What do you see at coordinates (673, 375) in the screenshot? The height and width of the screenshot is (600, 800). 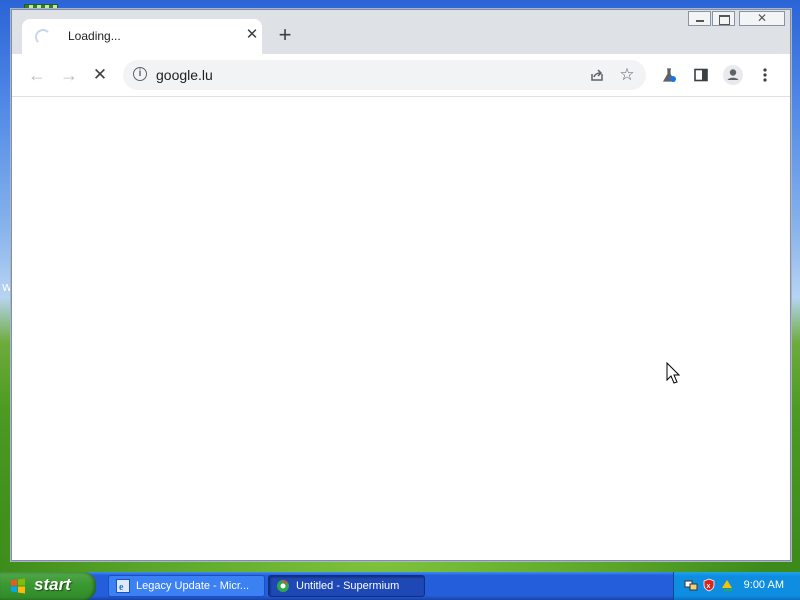 I see `mouse-cursor-icon` at bounding box center [673, 375].